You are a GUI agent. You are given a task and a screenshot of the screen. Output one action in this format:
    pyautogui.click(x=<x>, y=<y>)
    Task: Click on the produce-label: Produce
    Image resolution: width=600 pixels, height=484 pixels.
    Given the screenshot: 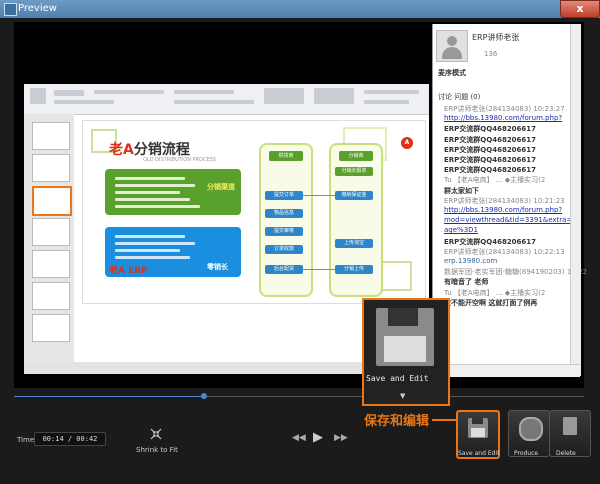 What is the action you would take?
    pyautogui.click(x=526, y=453)
    